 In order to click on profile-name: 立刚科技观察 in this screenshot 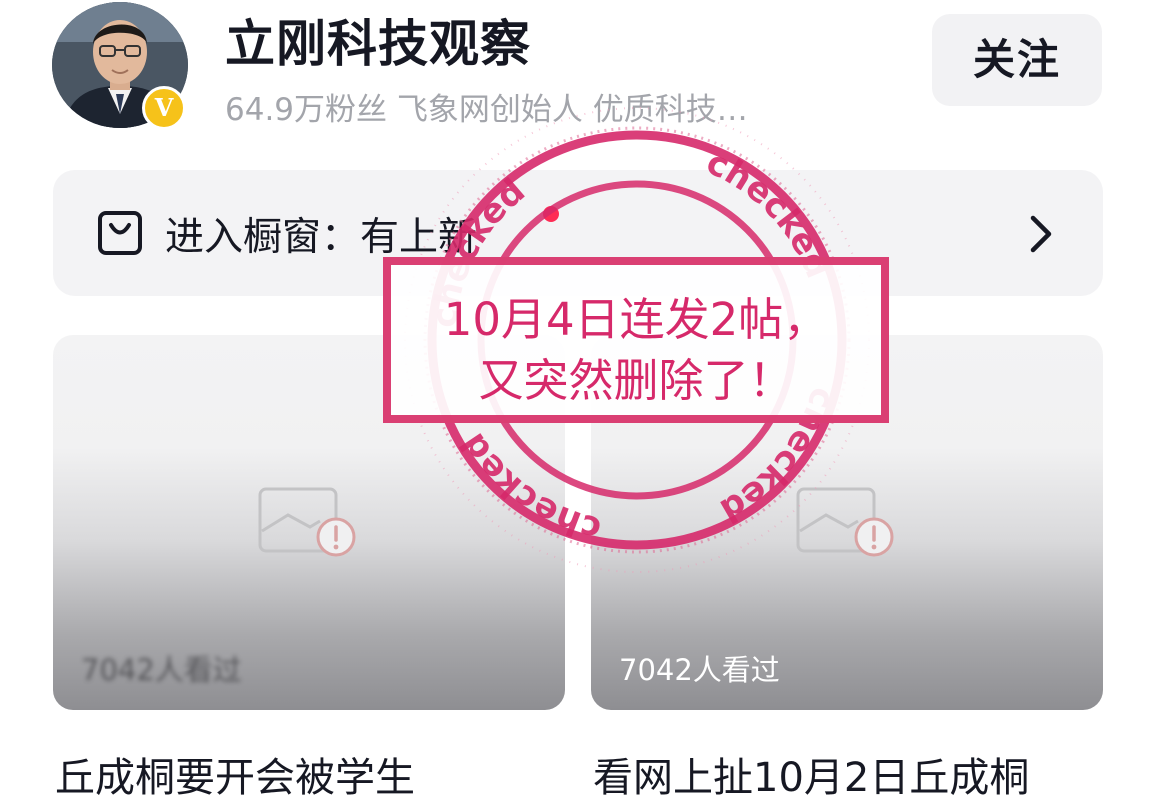, I will do `click(378, 44)`.